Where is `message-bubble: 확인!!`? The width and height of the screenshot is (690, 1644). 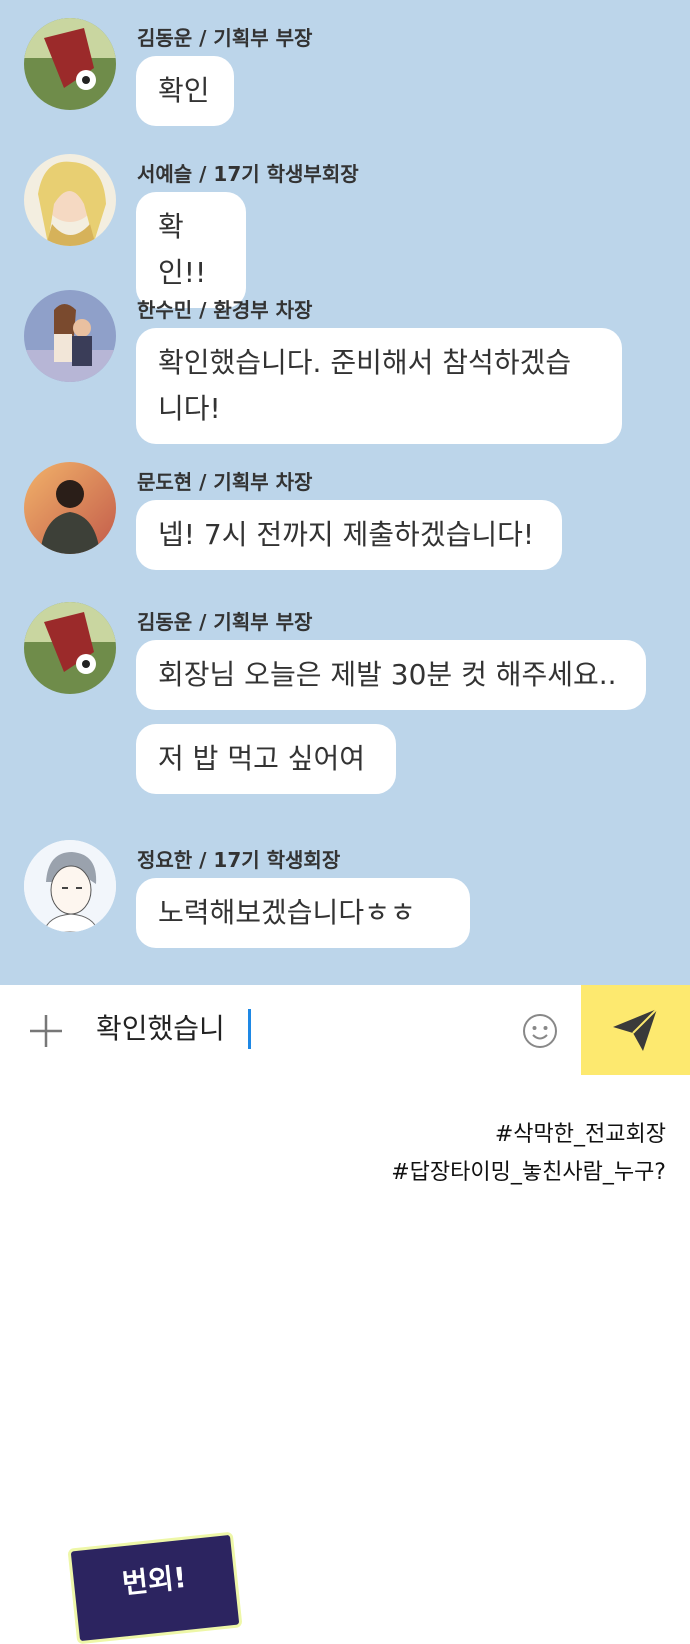
message-bubble: 확인!! is located at coordinates (191, 250).